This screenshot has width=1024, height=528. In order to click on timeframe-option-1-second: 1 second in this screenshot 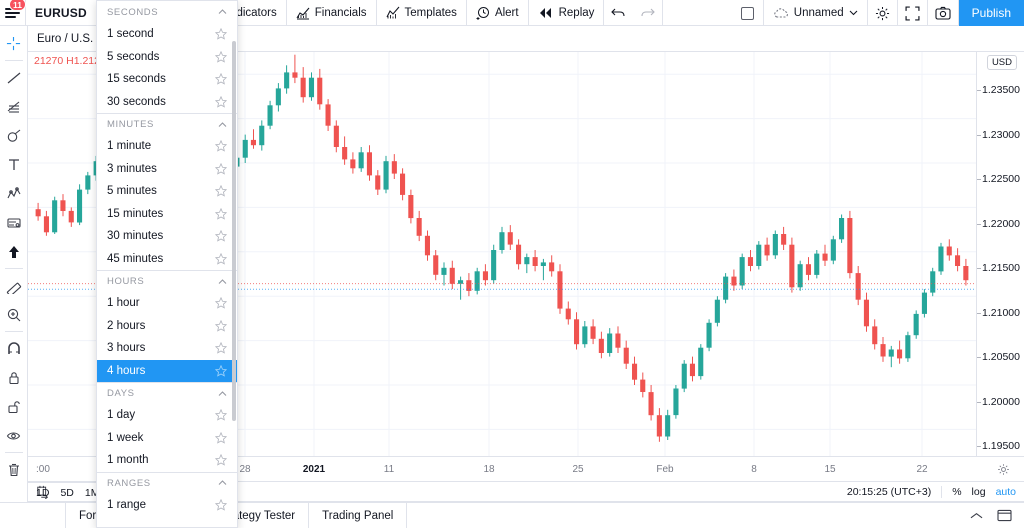, I will do `click(167, 34)`.